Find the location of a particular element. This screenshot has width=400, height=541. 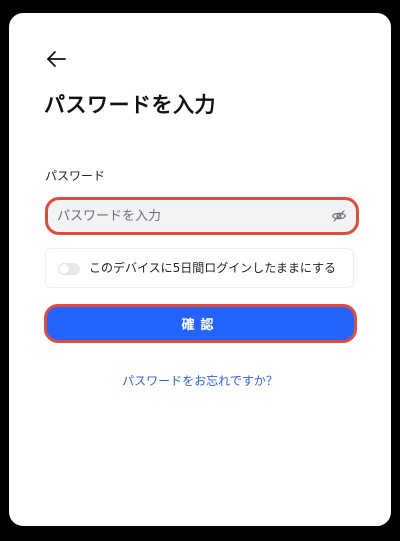

remember-device-label: このデバイスに5日間ログインしたままにする is located at coordinates (213, 268).